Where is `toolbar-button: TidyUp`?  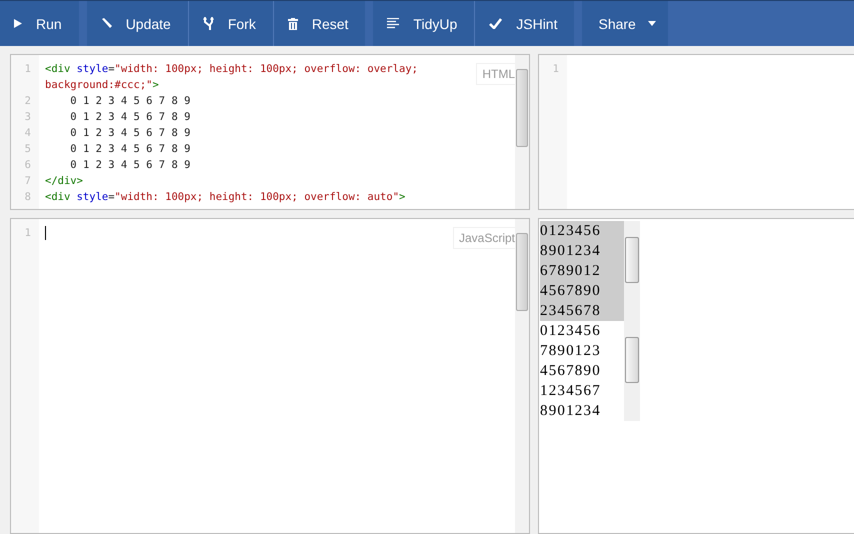 toolbar-button: TidyUp is located at coordinates (423, 23).